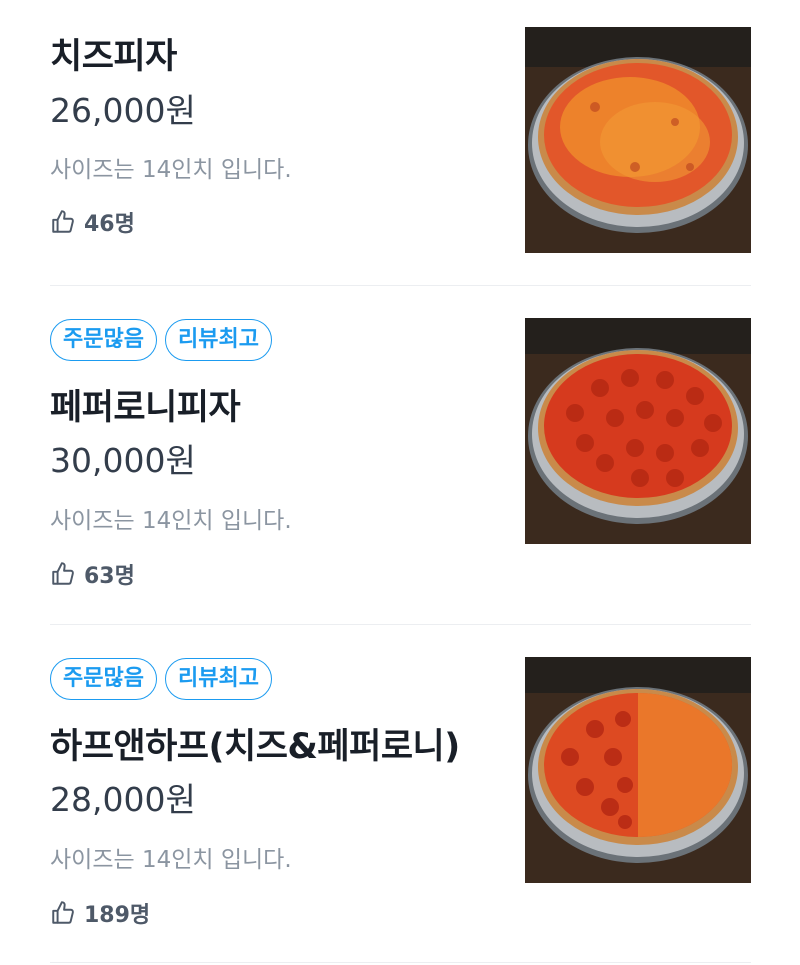 This screenshot has width=800, height=965. Describe the element at coordinates (109, 576) in the screenshot. I see `like-count-text: 63명` at that location.